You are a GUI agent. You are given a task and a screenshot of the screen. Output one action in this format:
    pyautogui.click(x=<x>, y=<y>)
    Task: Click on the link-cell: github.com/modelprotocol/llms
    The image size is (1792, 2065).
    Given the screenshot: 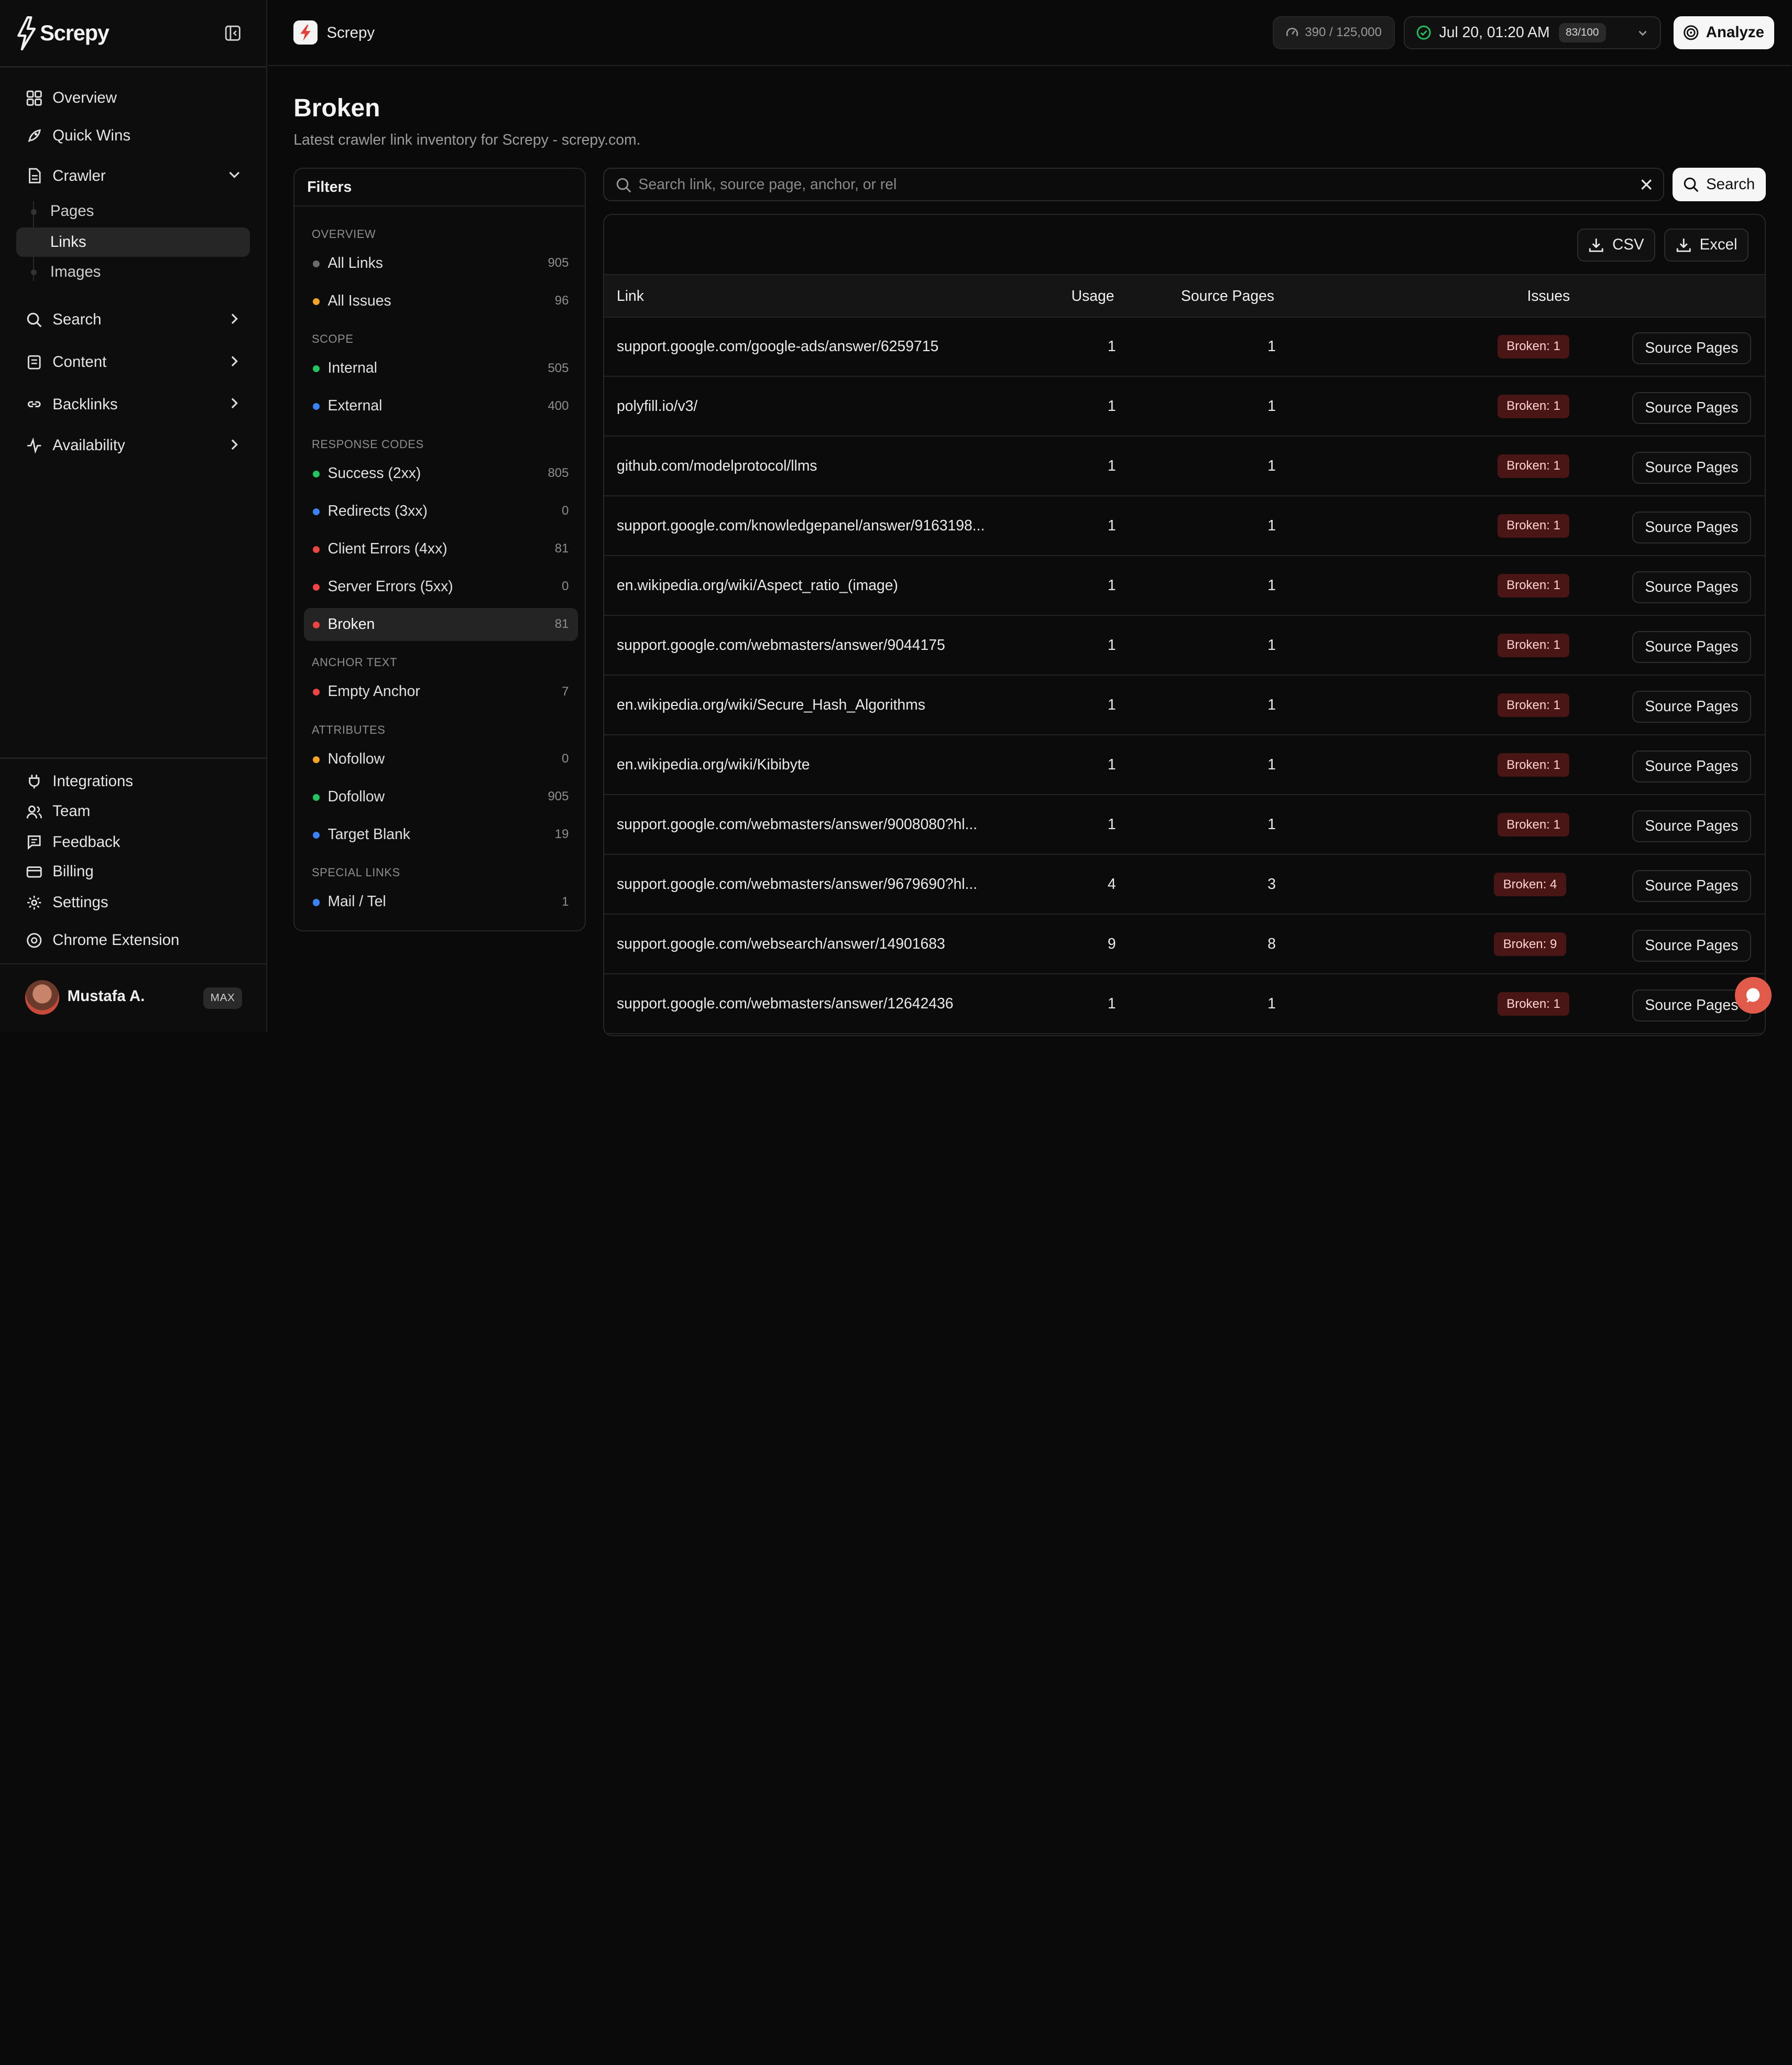 What is the action you would take?
    pyautogui.click(x=717, y=466)
    